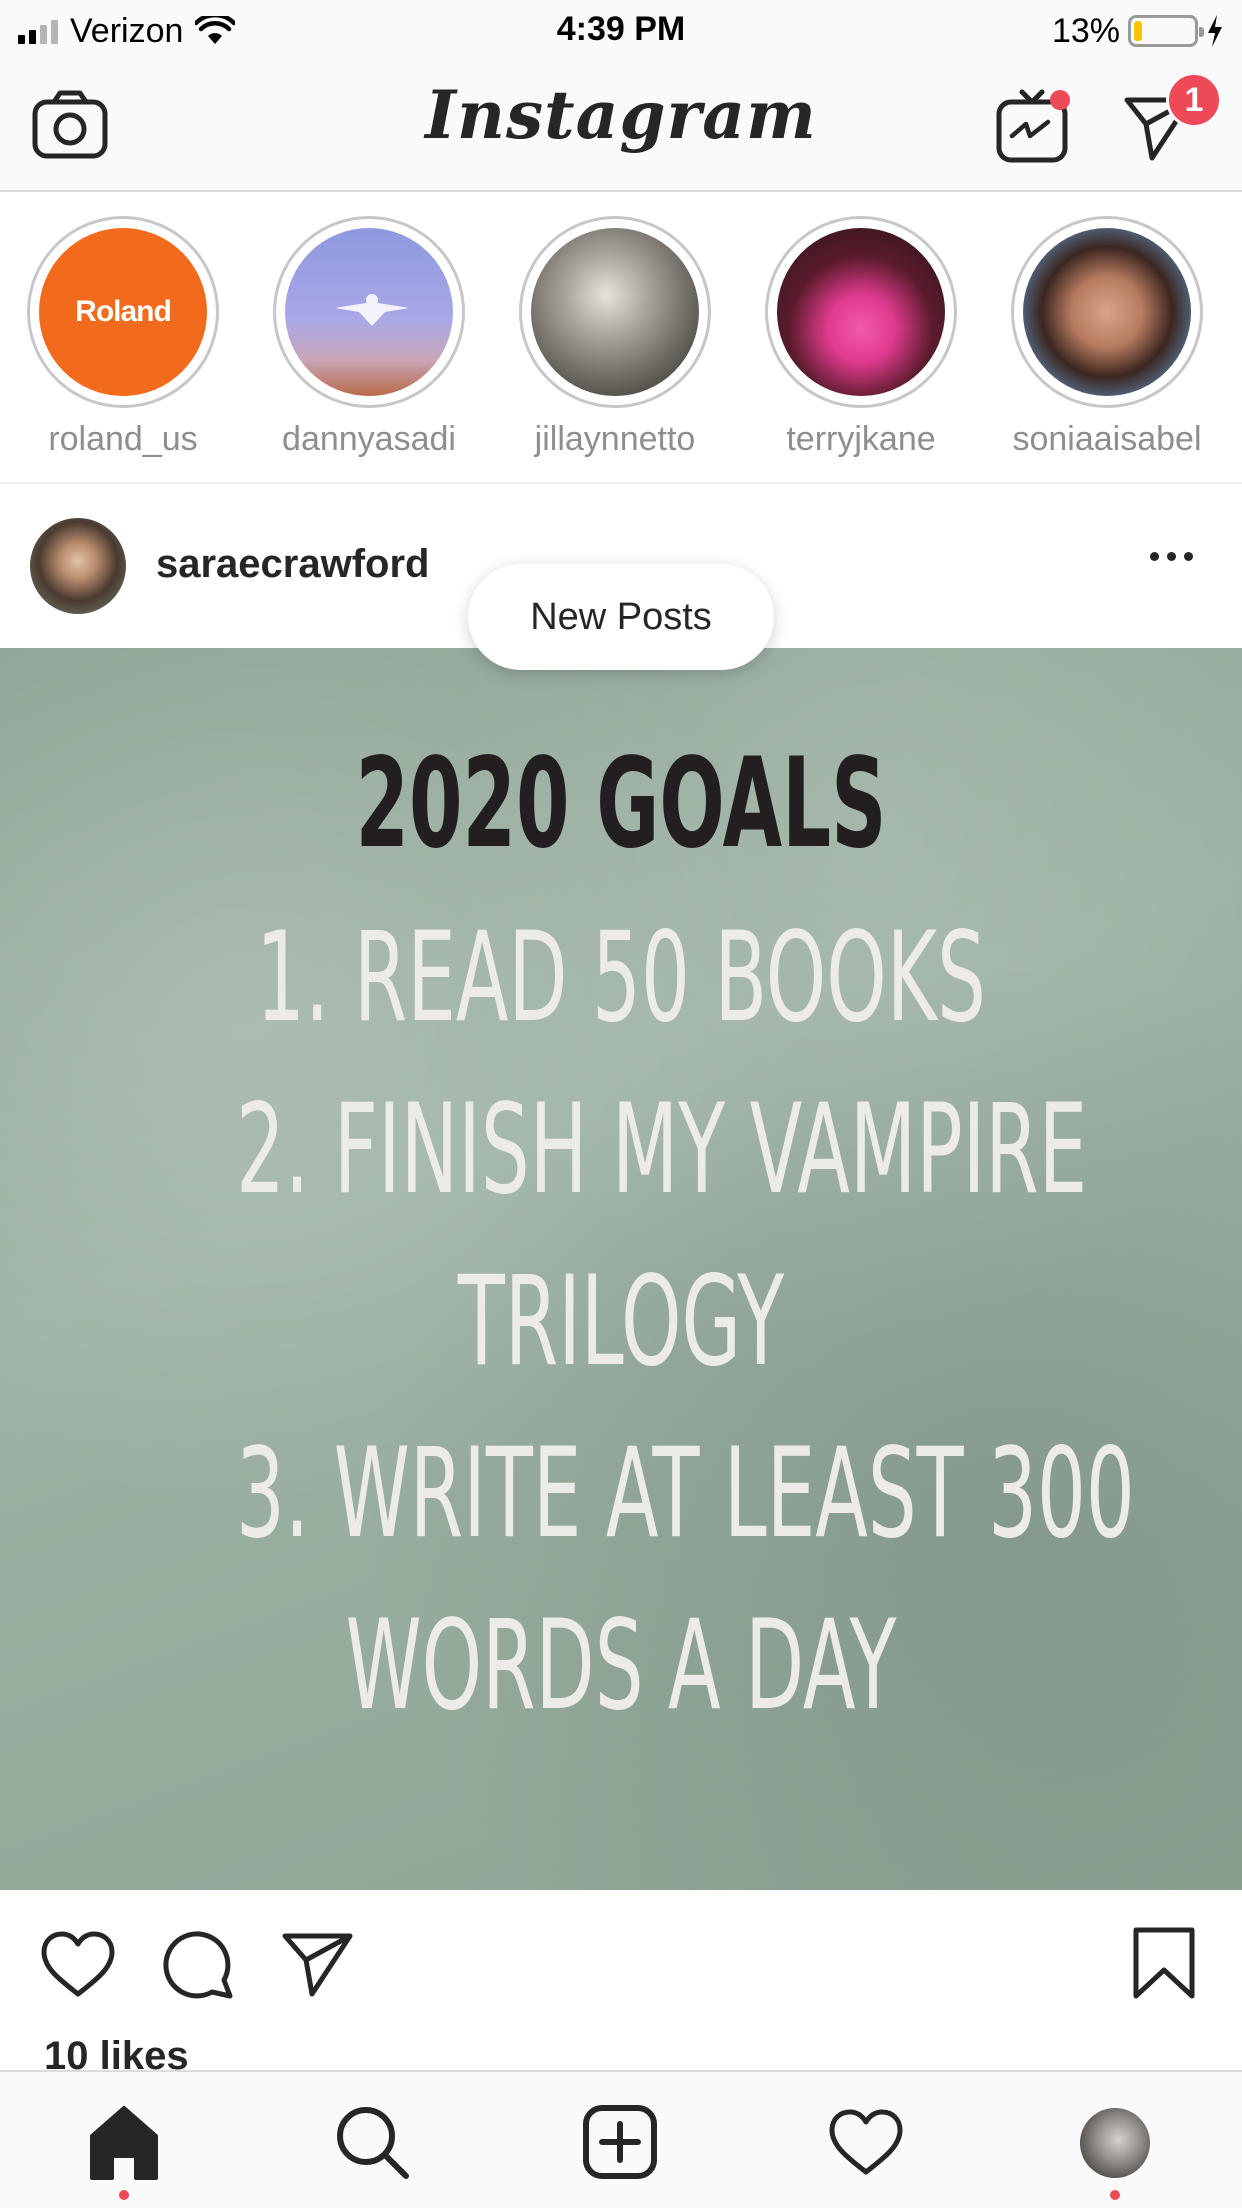 The width and height of the screenshot is (1242, 2208). I want to click on story-ring: Roland, so click(123, 312).